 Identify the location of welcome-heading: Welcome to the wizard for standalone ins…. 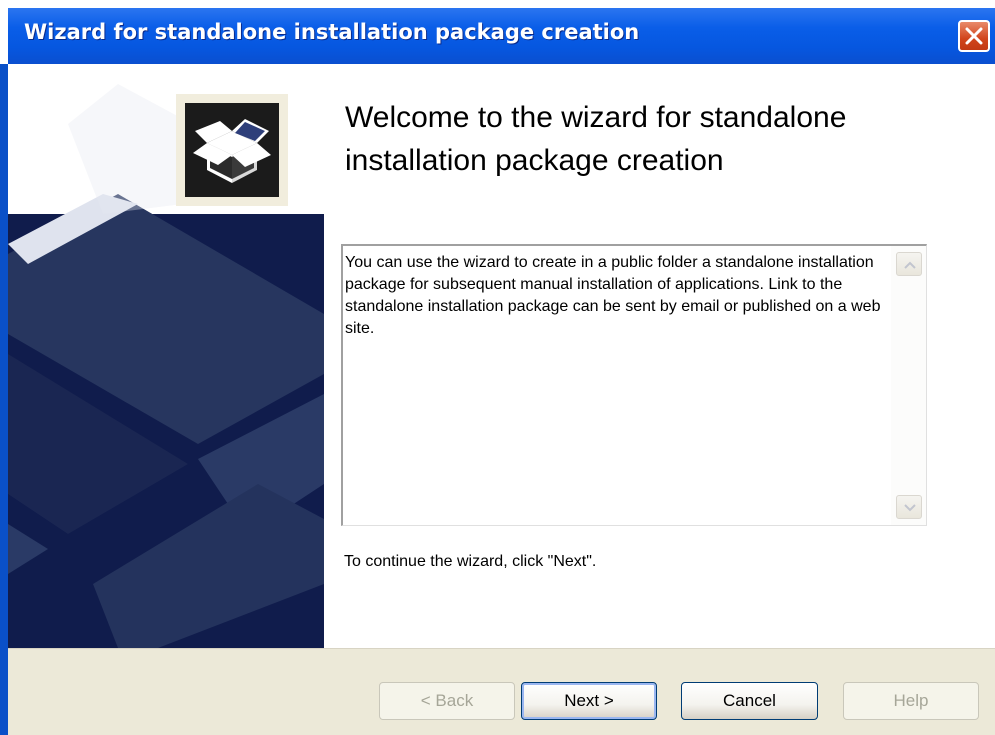
(596, 139).